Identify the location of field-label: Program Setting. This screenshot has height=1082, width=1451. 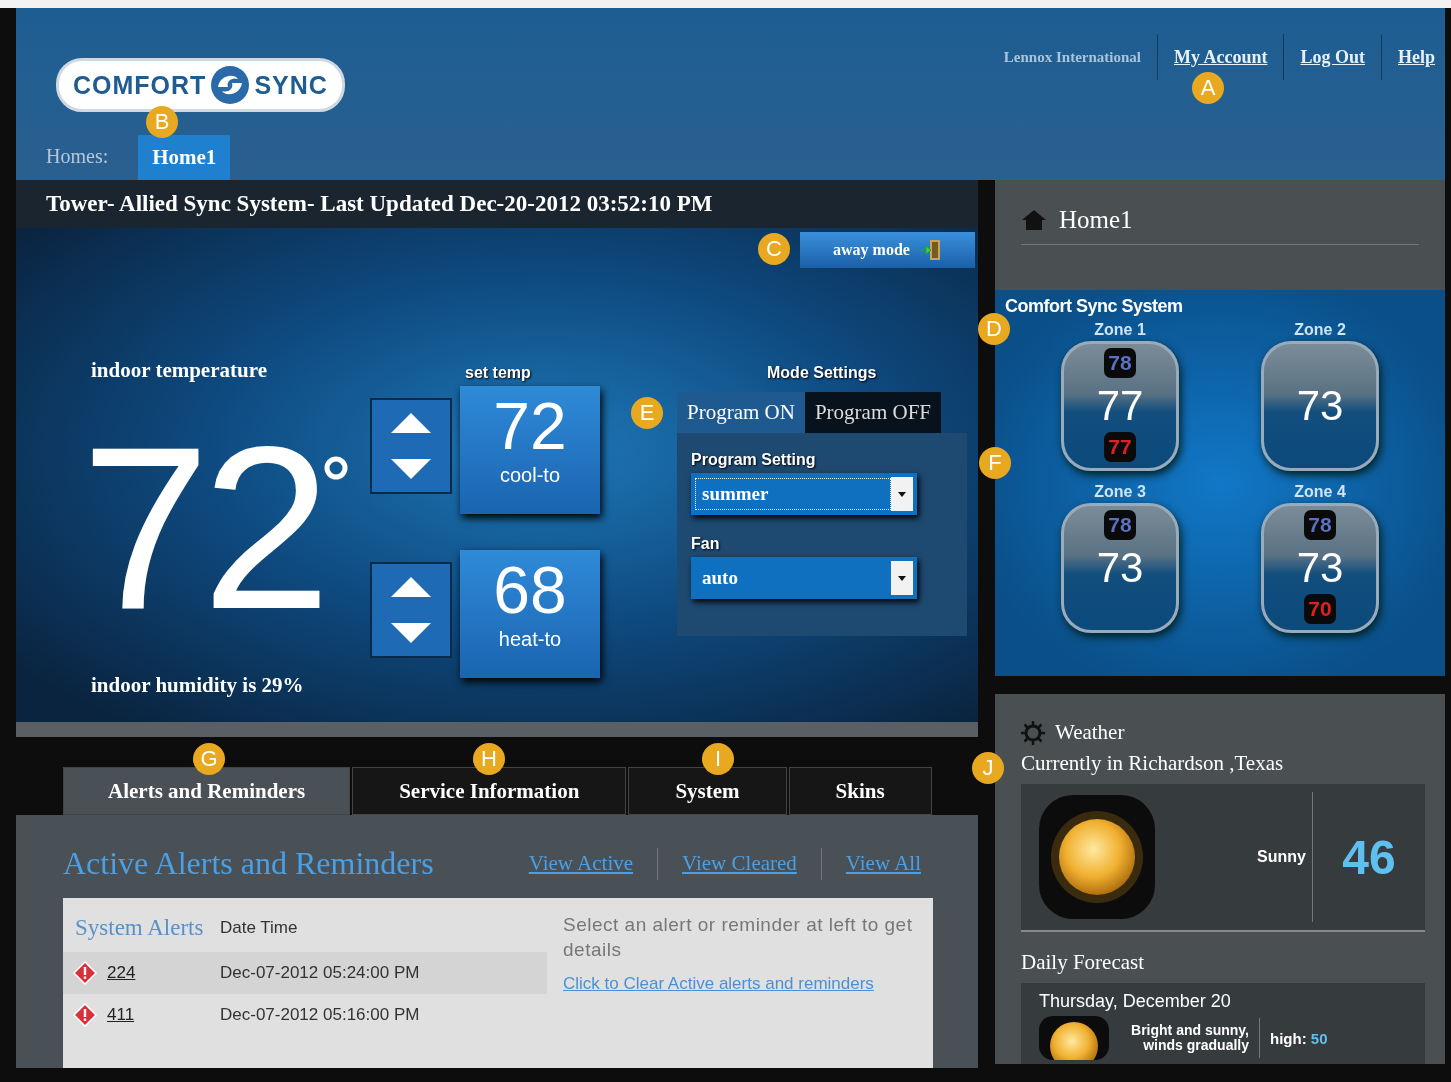
(754, 460).